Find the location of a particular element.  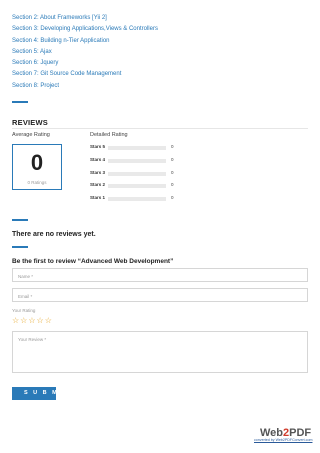

email-placeholder: Email * is located at coordinates (25, 296).